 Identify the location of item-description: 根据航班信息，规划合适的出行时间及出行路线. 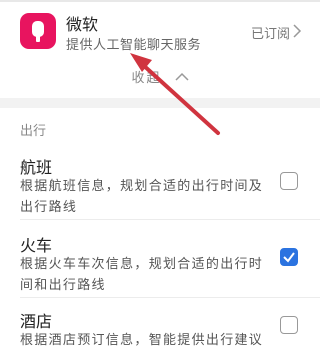
(142, 197).